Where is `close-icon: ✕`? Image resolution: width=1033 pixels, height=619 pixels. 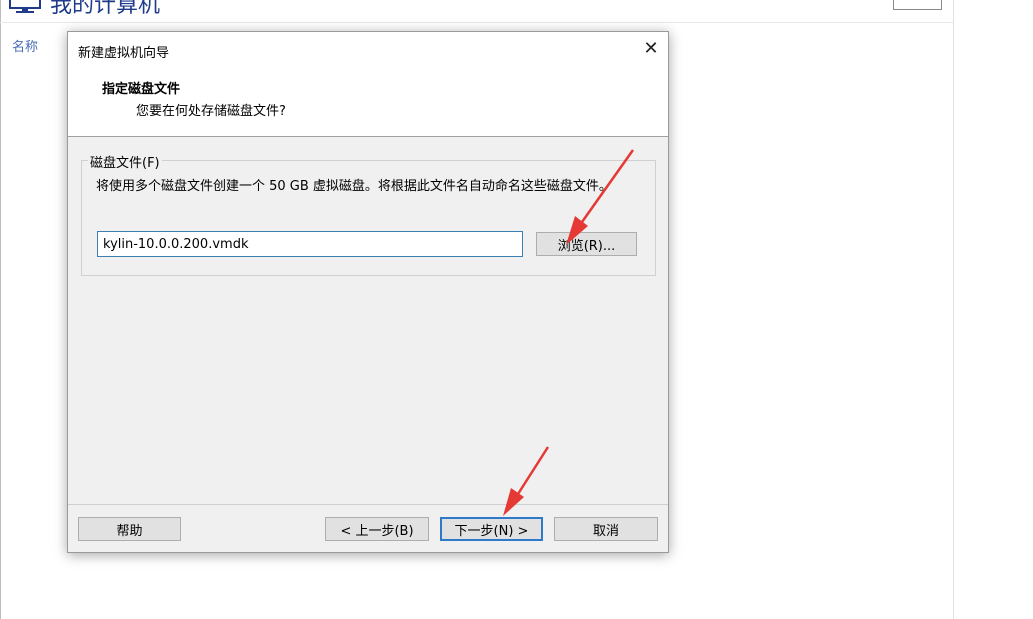 close-icon: ✕ is located at coordinates (651, 49).